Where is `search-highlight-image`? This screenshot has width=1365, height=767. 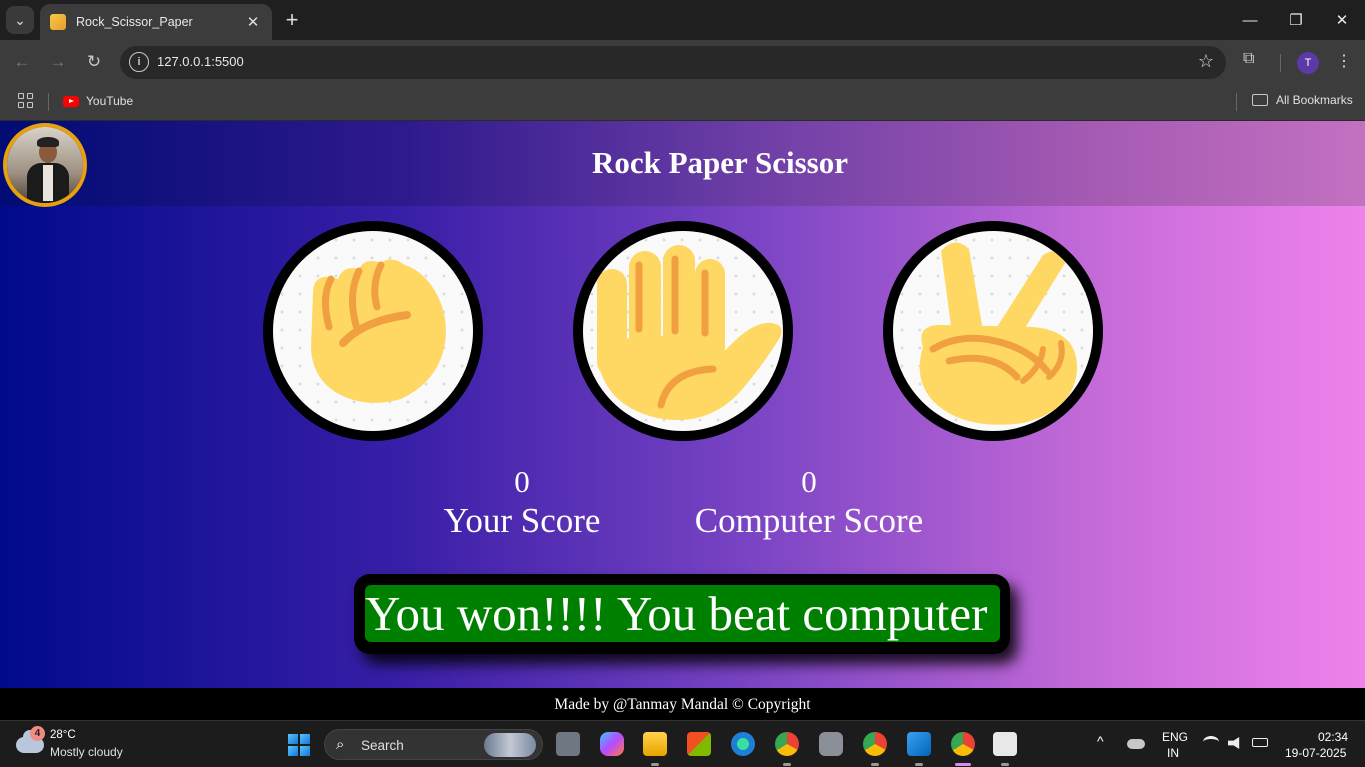
search-highlight-image is located at coordinates (510, 745).